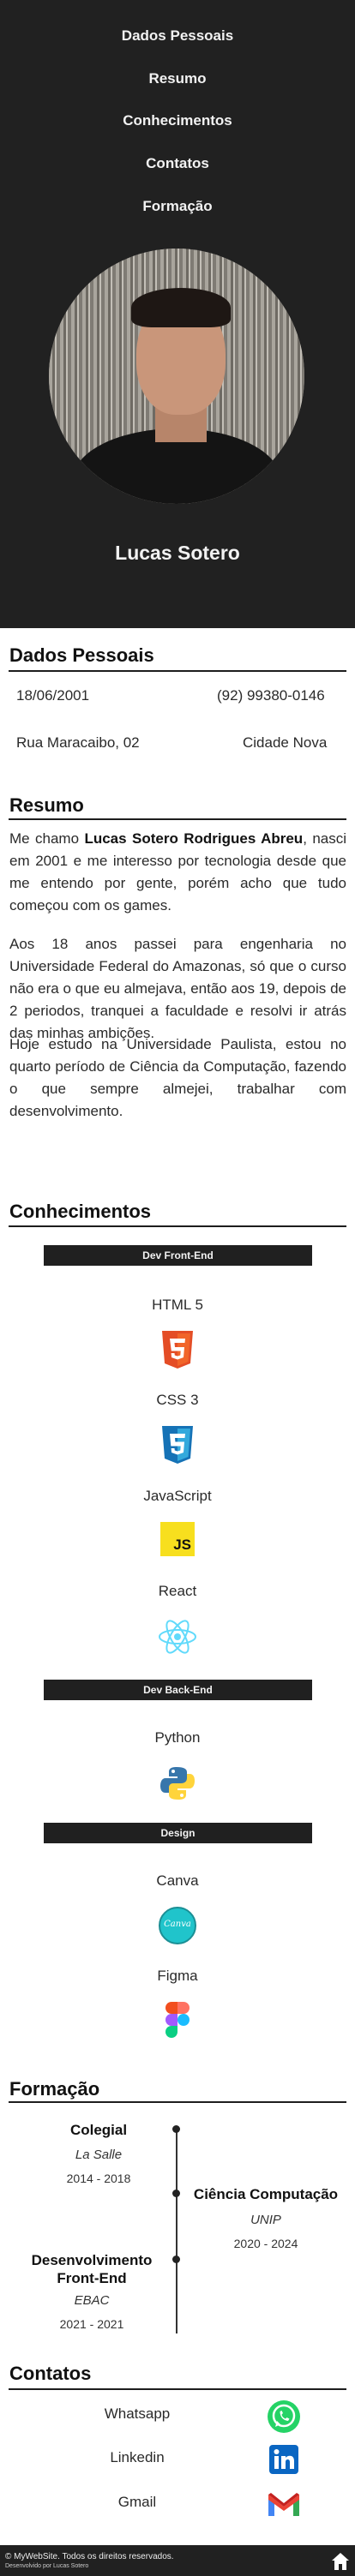 The width and height of the screenshot is (355, 2576). What do you see at coordinates (98, 2178) in the screenshot?
I see `education-dates: 2014 - 2018` at bounding box center [98, 2178].